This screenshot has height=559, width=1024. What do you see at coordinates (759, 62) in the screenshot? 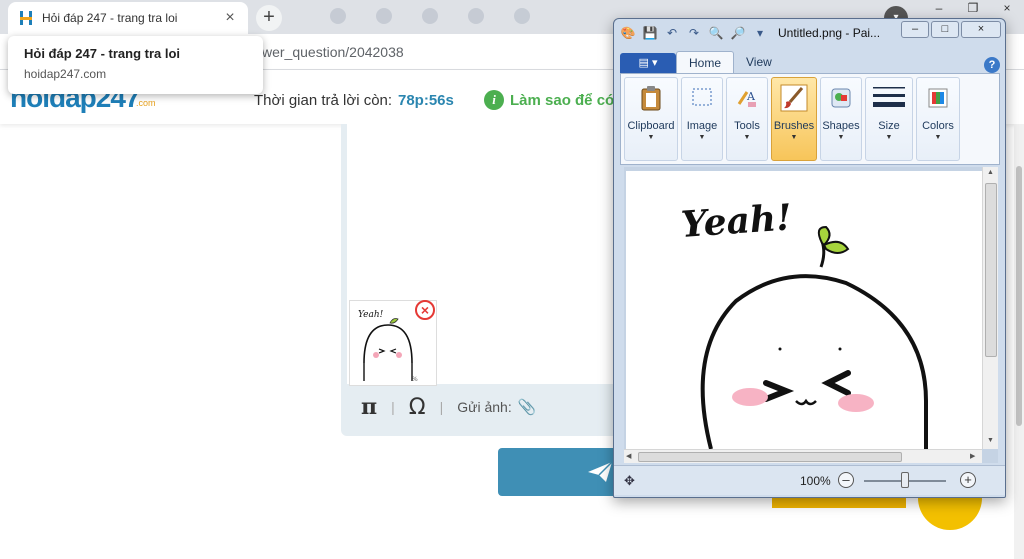
I see `tab-view: View` at bounding box center [759, 62].